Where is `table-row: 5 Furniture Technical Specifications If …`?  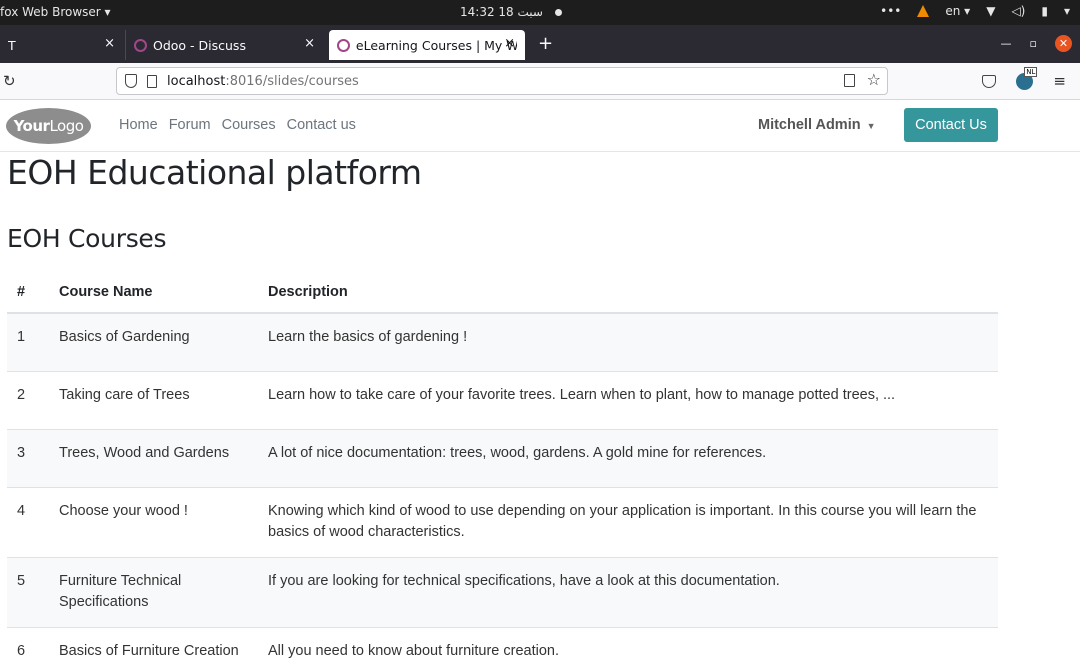 table-row: 5 Furniture Technical Specifications If … is located at coordinates (502, 591).